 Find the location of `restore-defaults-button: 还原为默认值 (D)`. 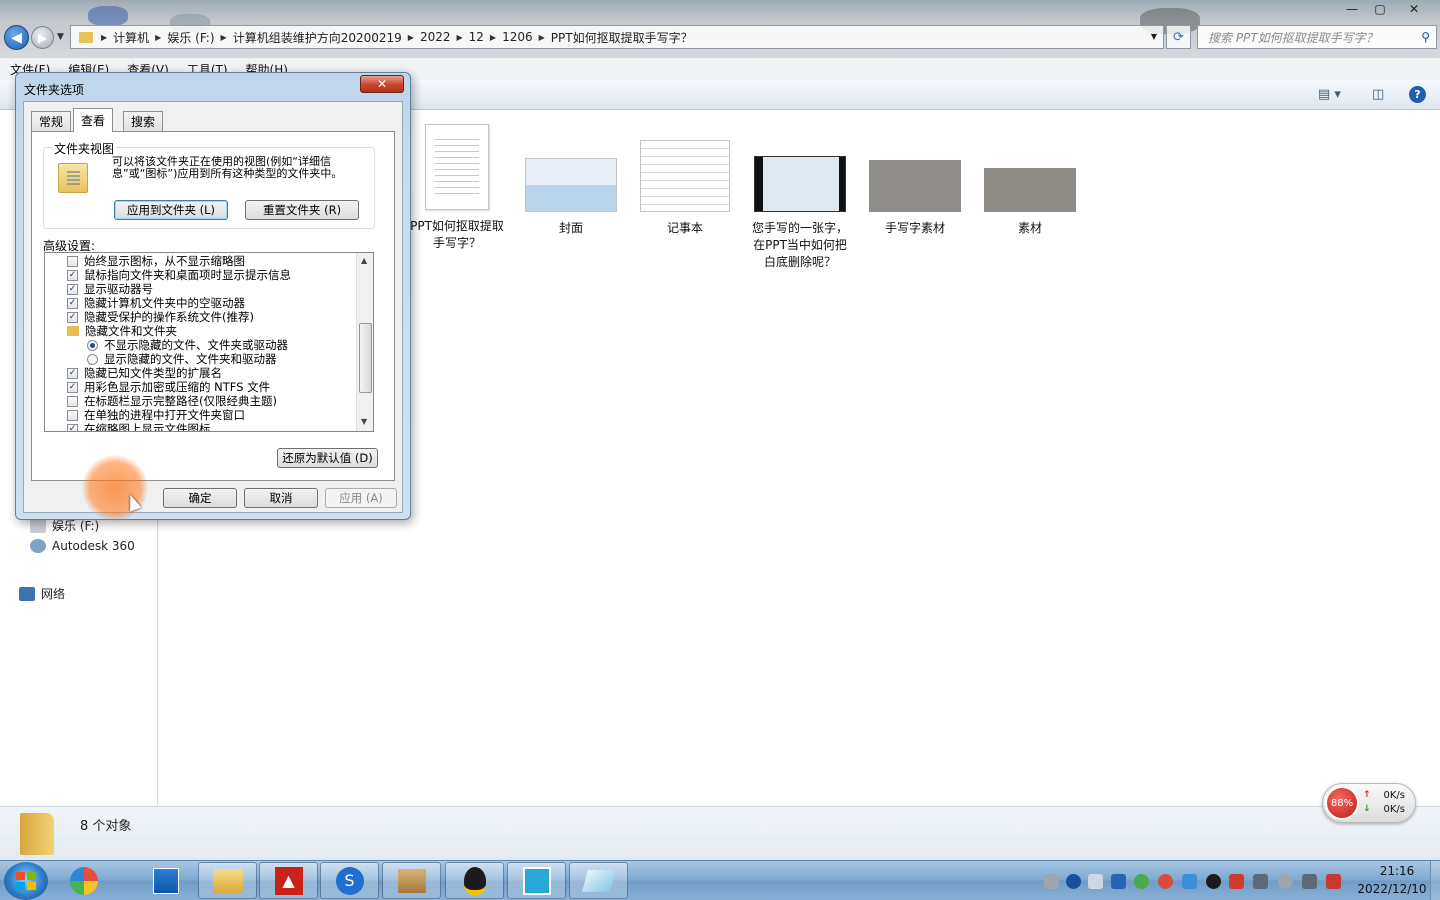

restore-defaults-button: 还原为默认值 (D) is located at coordinates (327, 458).